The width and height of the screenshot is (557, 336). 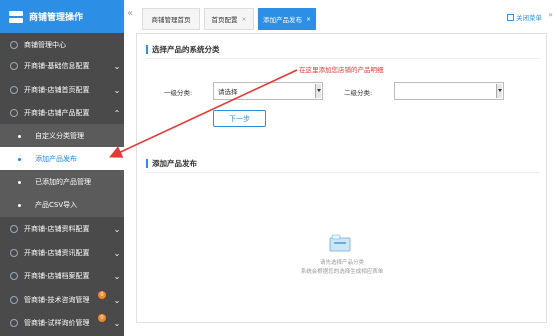 I want to click on sidebar-item-label: 自定义分类管理, so click(x=59, y=136).